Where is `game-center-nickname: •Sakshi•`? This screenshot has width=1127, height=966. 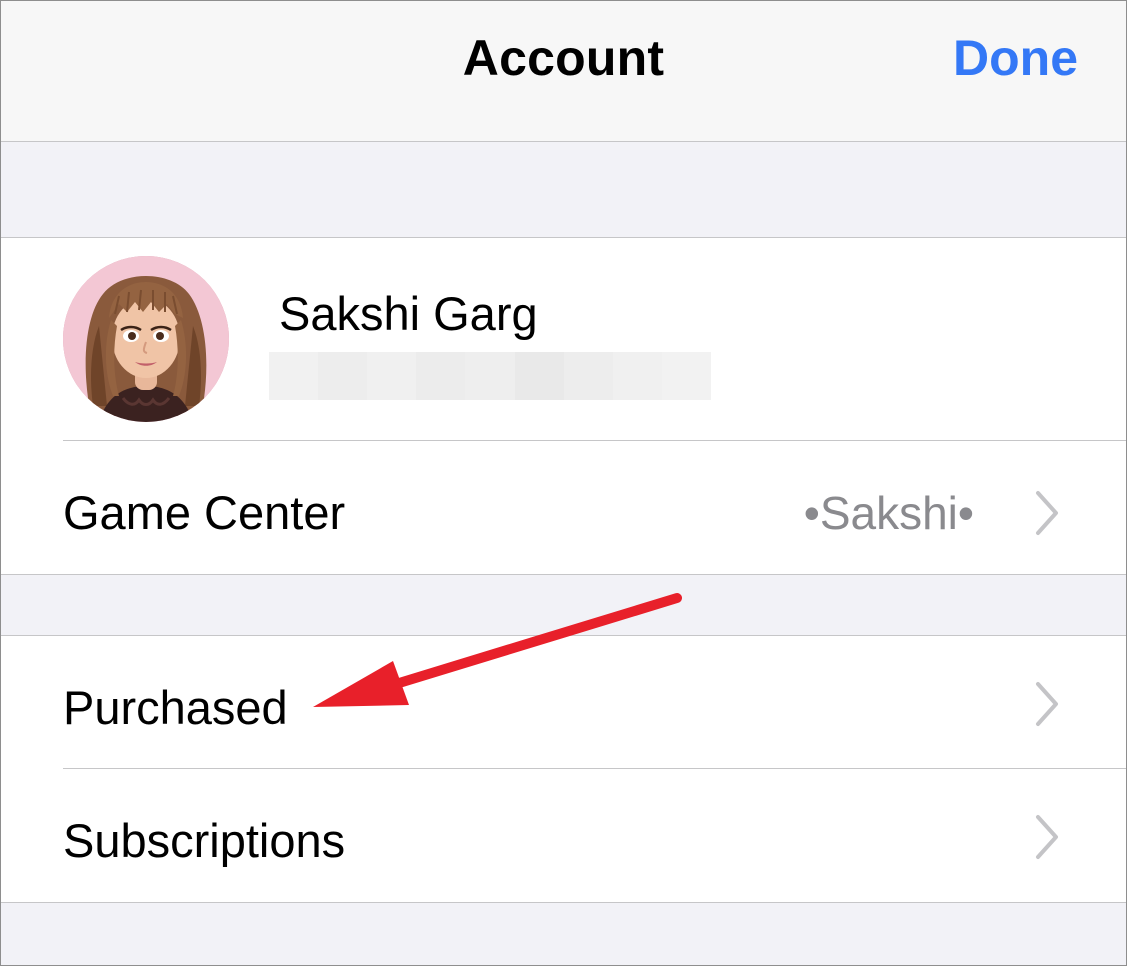
game-center-nickname: •Sakshi• is located at coordinates (888, 513).